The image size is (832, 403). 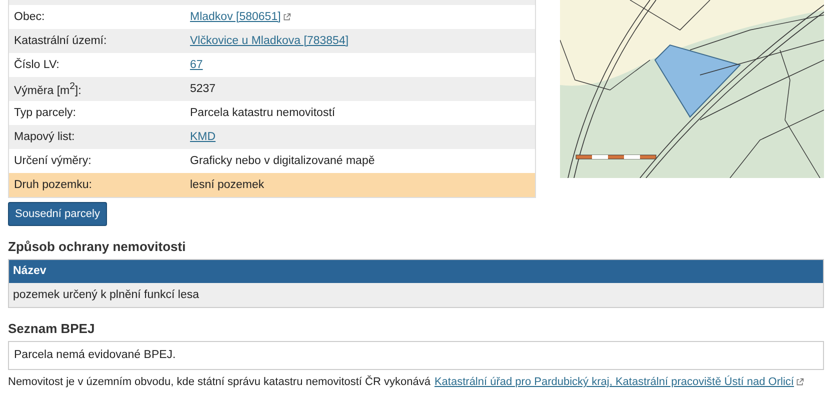 What do you see at coordinates (97, 246) in the screenshot?
I see `section-heading: Způsob ochrany nemovitosti` at bounding box center [97, 246].